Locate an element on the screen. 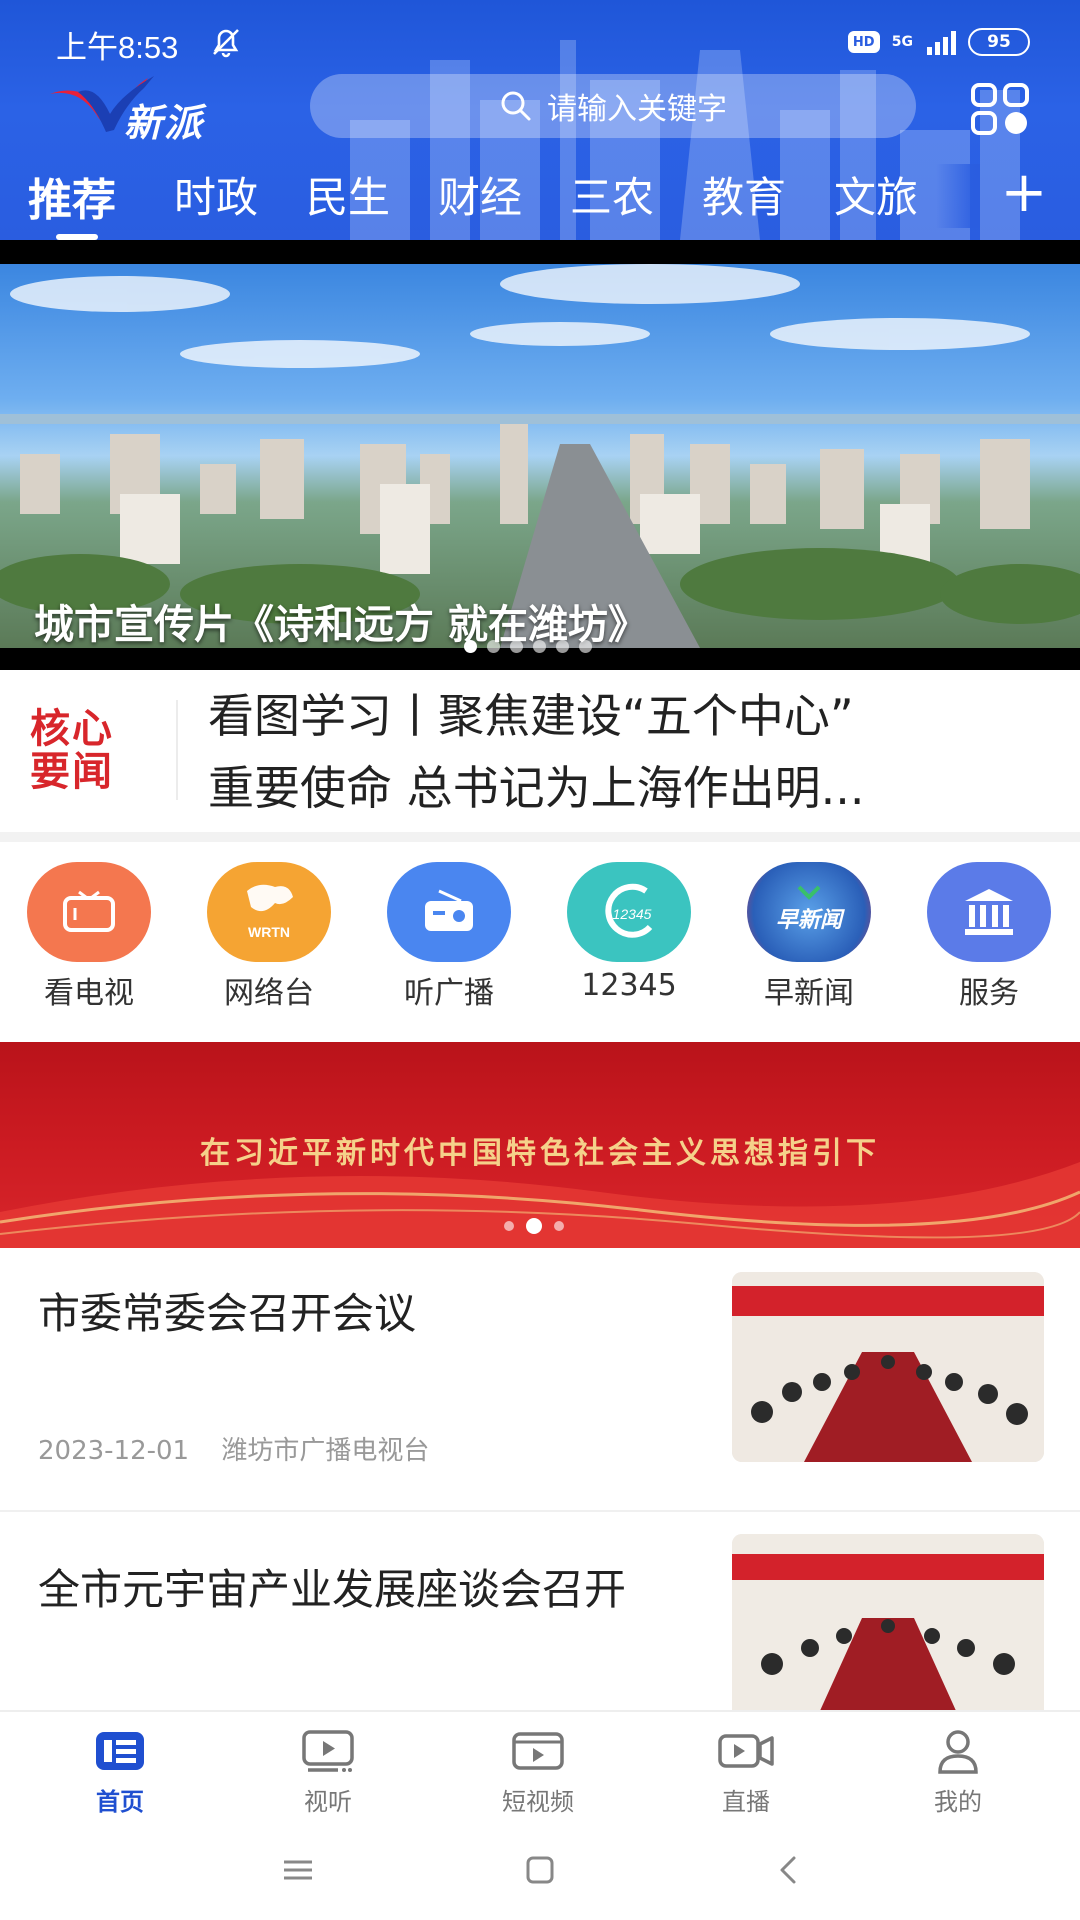 The height and width of the screenshot is (1920, 1080). home-news-icon is located at coordinates (120, 1751).